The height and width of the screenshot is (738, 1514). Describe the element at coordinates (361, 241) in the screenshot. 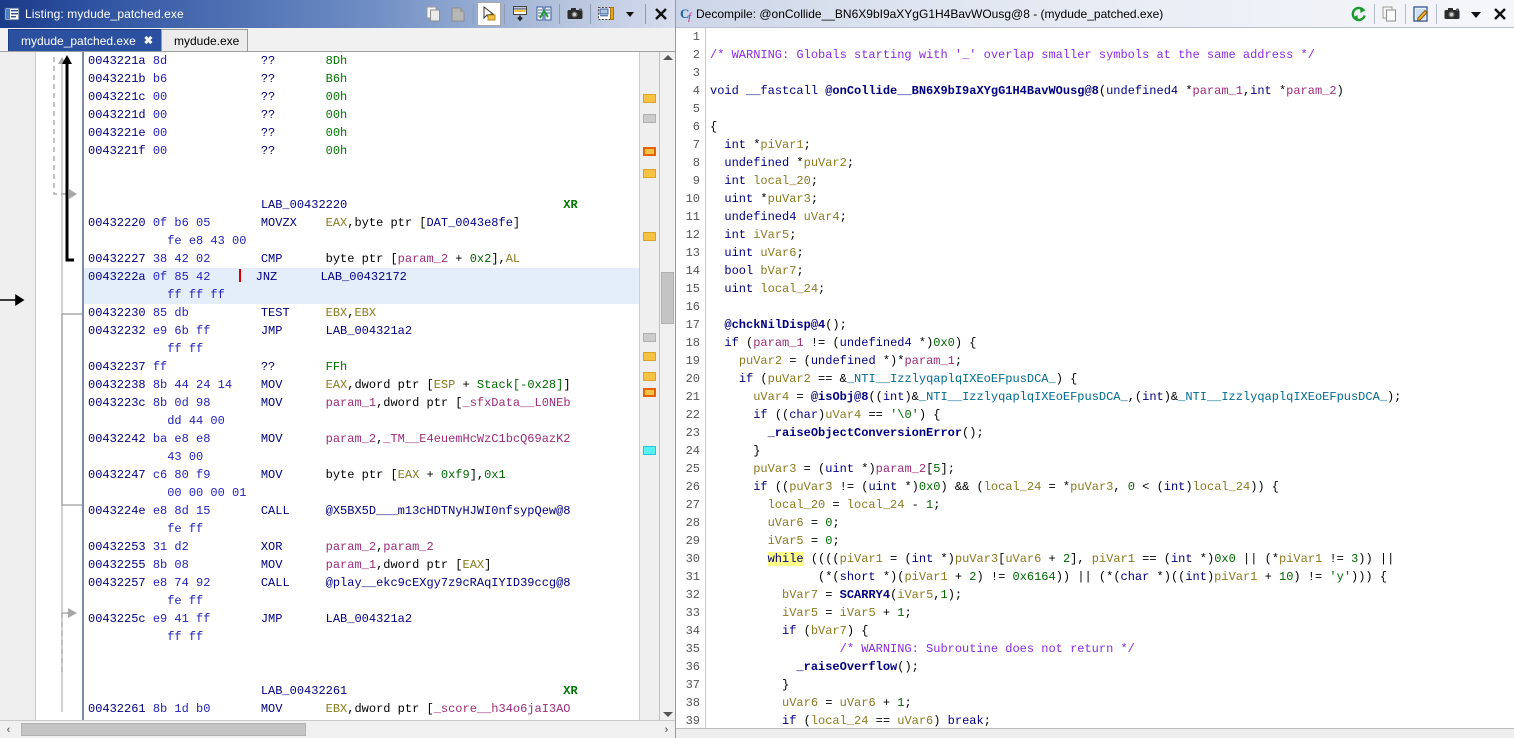

I see `listing-continuation-row: fe e8 43 00` at that location.